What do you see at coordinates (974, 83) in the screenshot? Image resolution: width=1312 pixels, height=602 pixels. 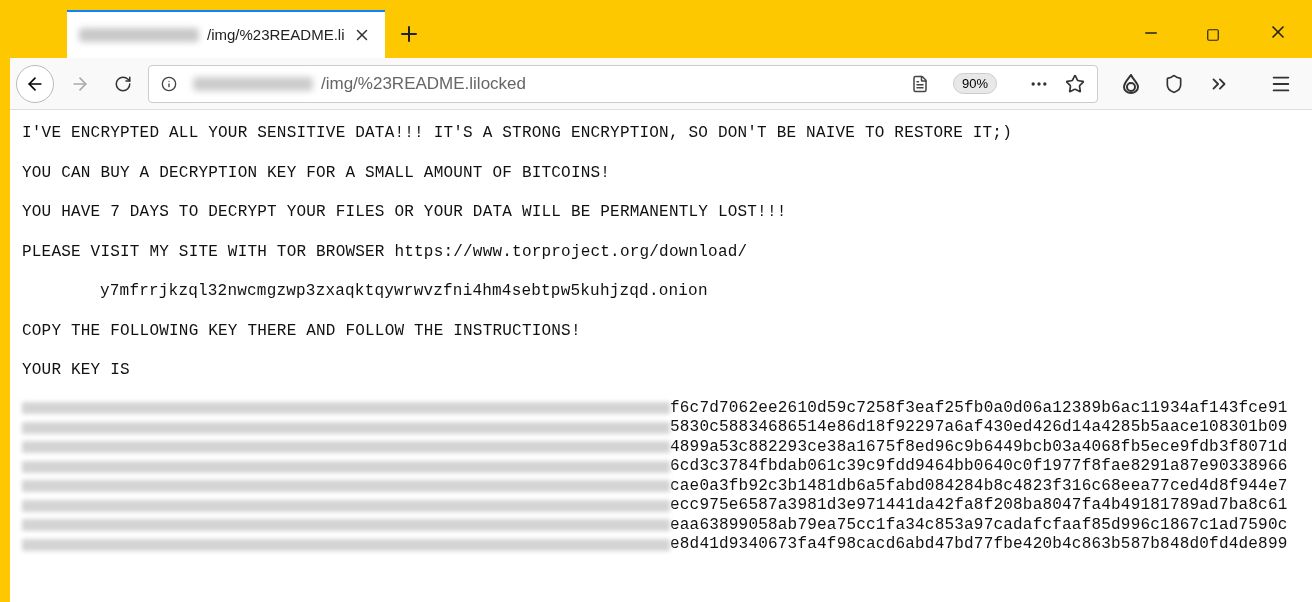 I see `zoom-level: 90%` at bounding box center [974, 83].